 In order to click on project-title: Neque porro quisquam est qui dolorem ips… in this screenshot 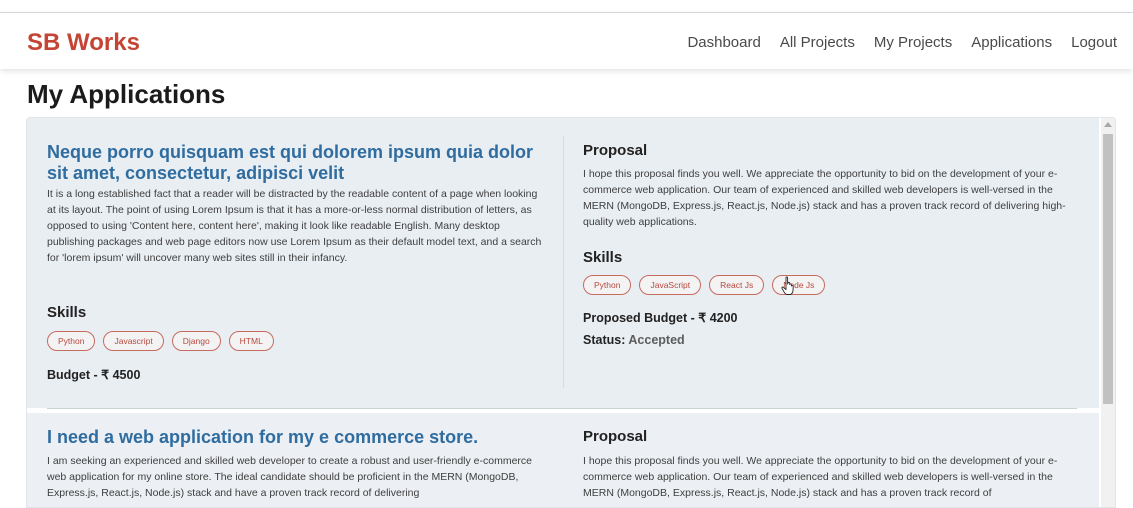, I will do `click(292, 163)`.